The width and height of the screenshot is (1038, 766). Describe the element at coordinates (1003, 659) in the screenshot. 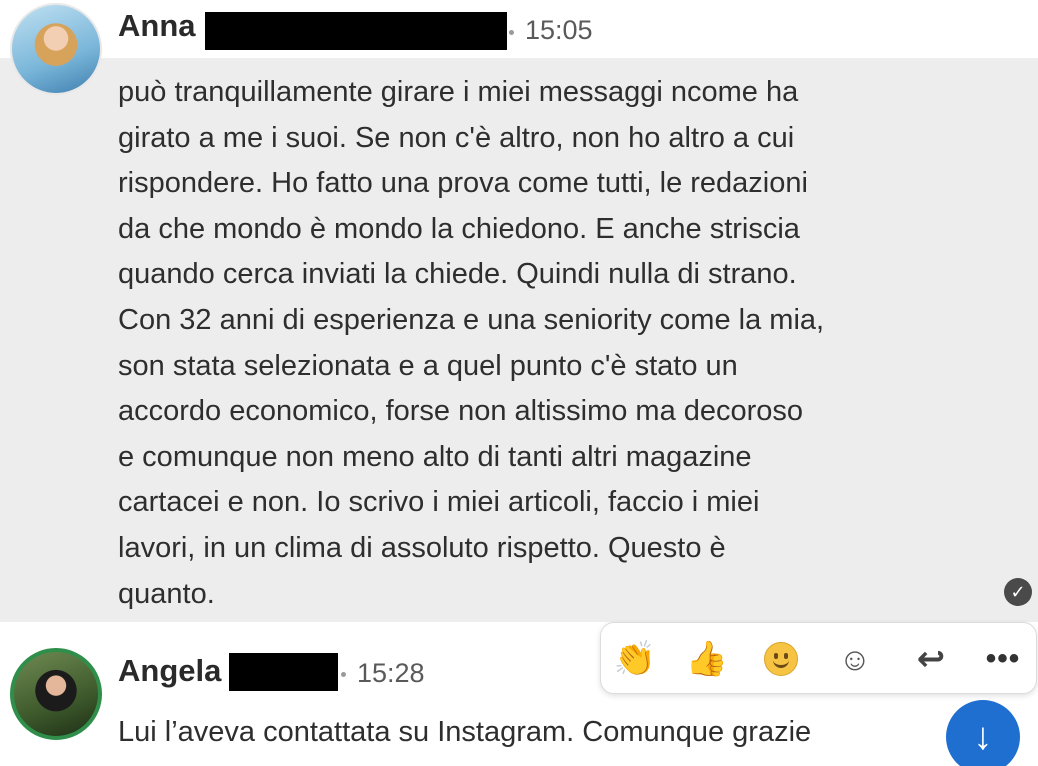

I see `more-icon: •••` at that location.